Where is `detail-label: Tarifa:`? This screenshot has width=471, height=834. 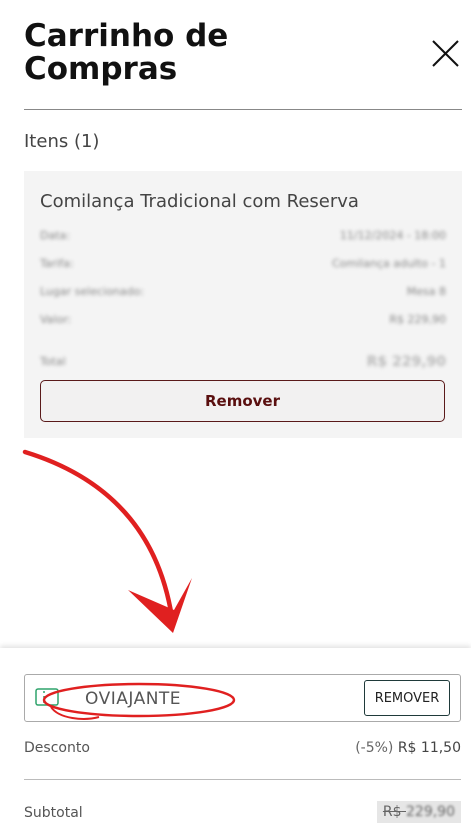
detail-label: Tarifa: is located at coordinates (57, 263).